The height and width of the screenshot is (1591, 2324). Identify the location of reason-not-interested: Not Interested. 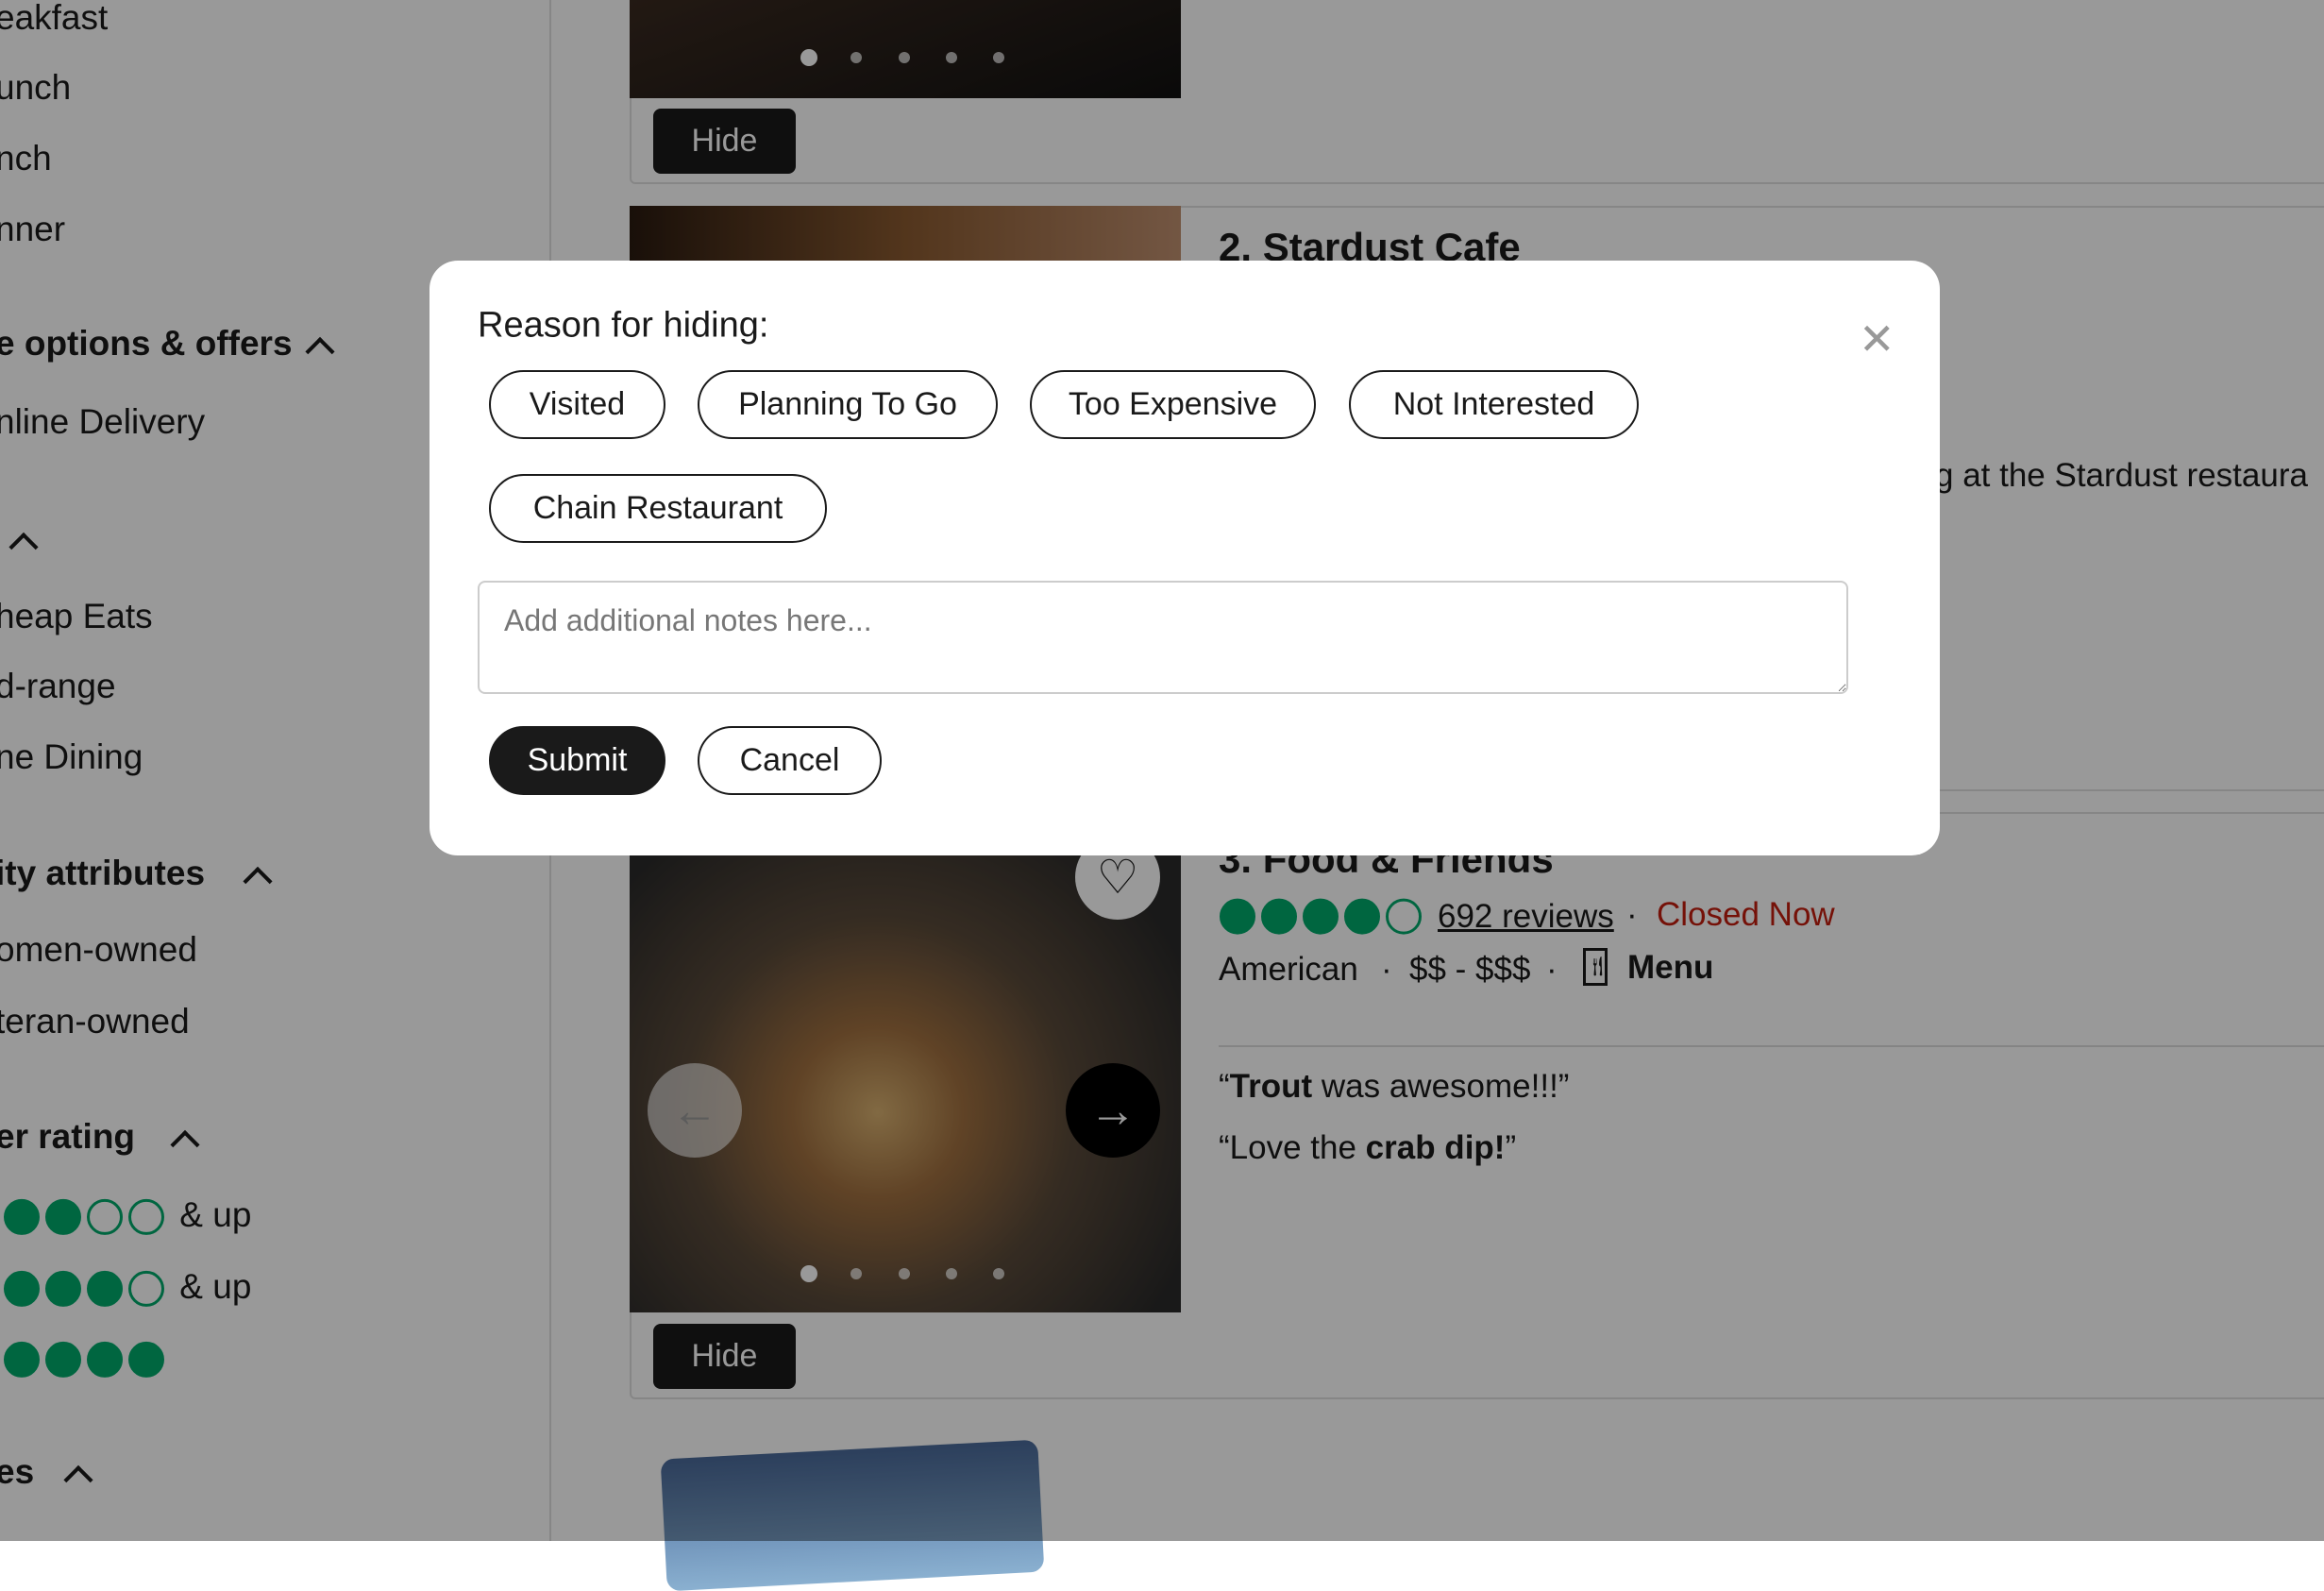
(1494, 404).